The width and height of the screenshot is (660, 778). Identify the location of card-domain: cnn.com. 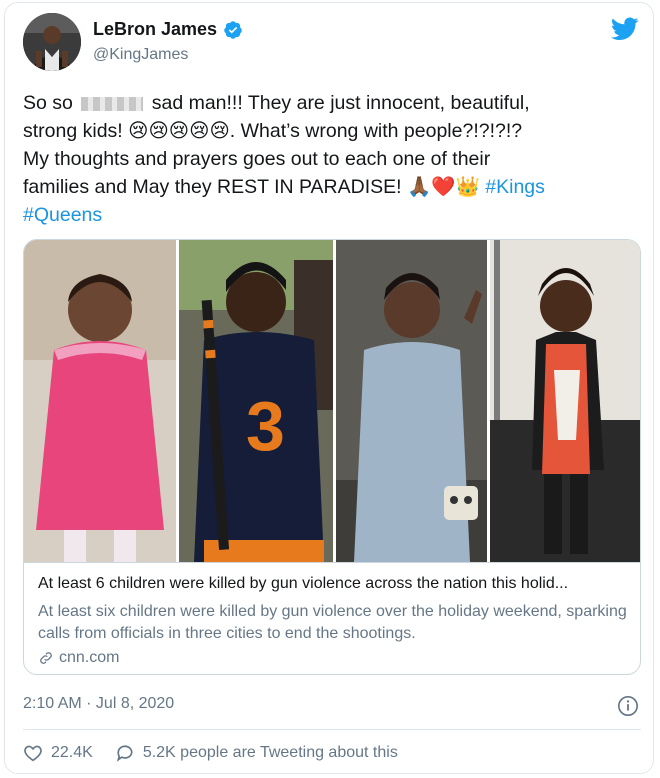
(78, 658).